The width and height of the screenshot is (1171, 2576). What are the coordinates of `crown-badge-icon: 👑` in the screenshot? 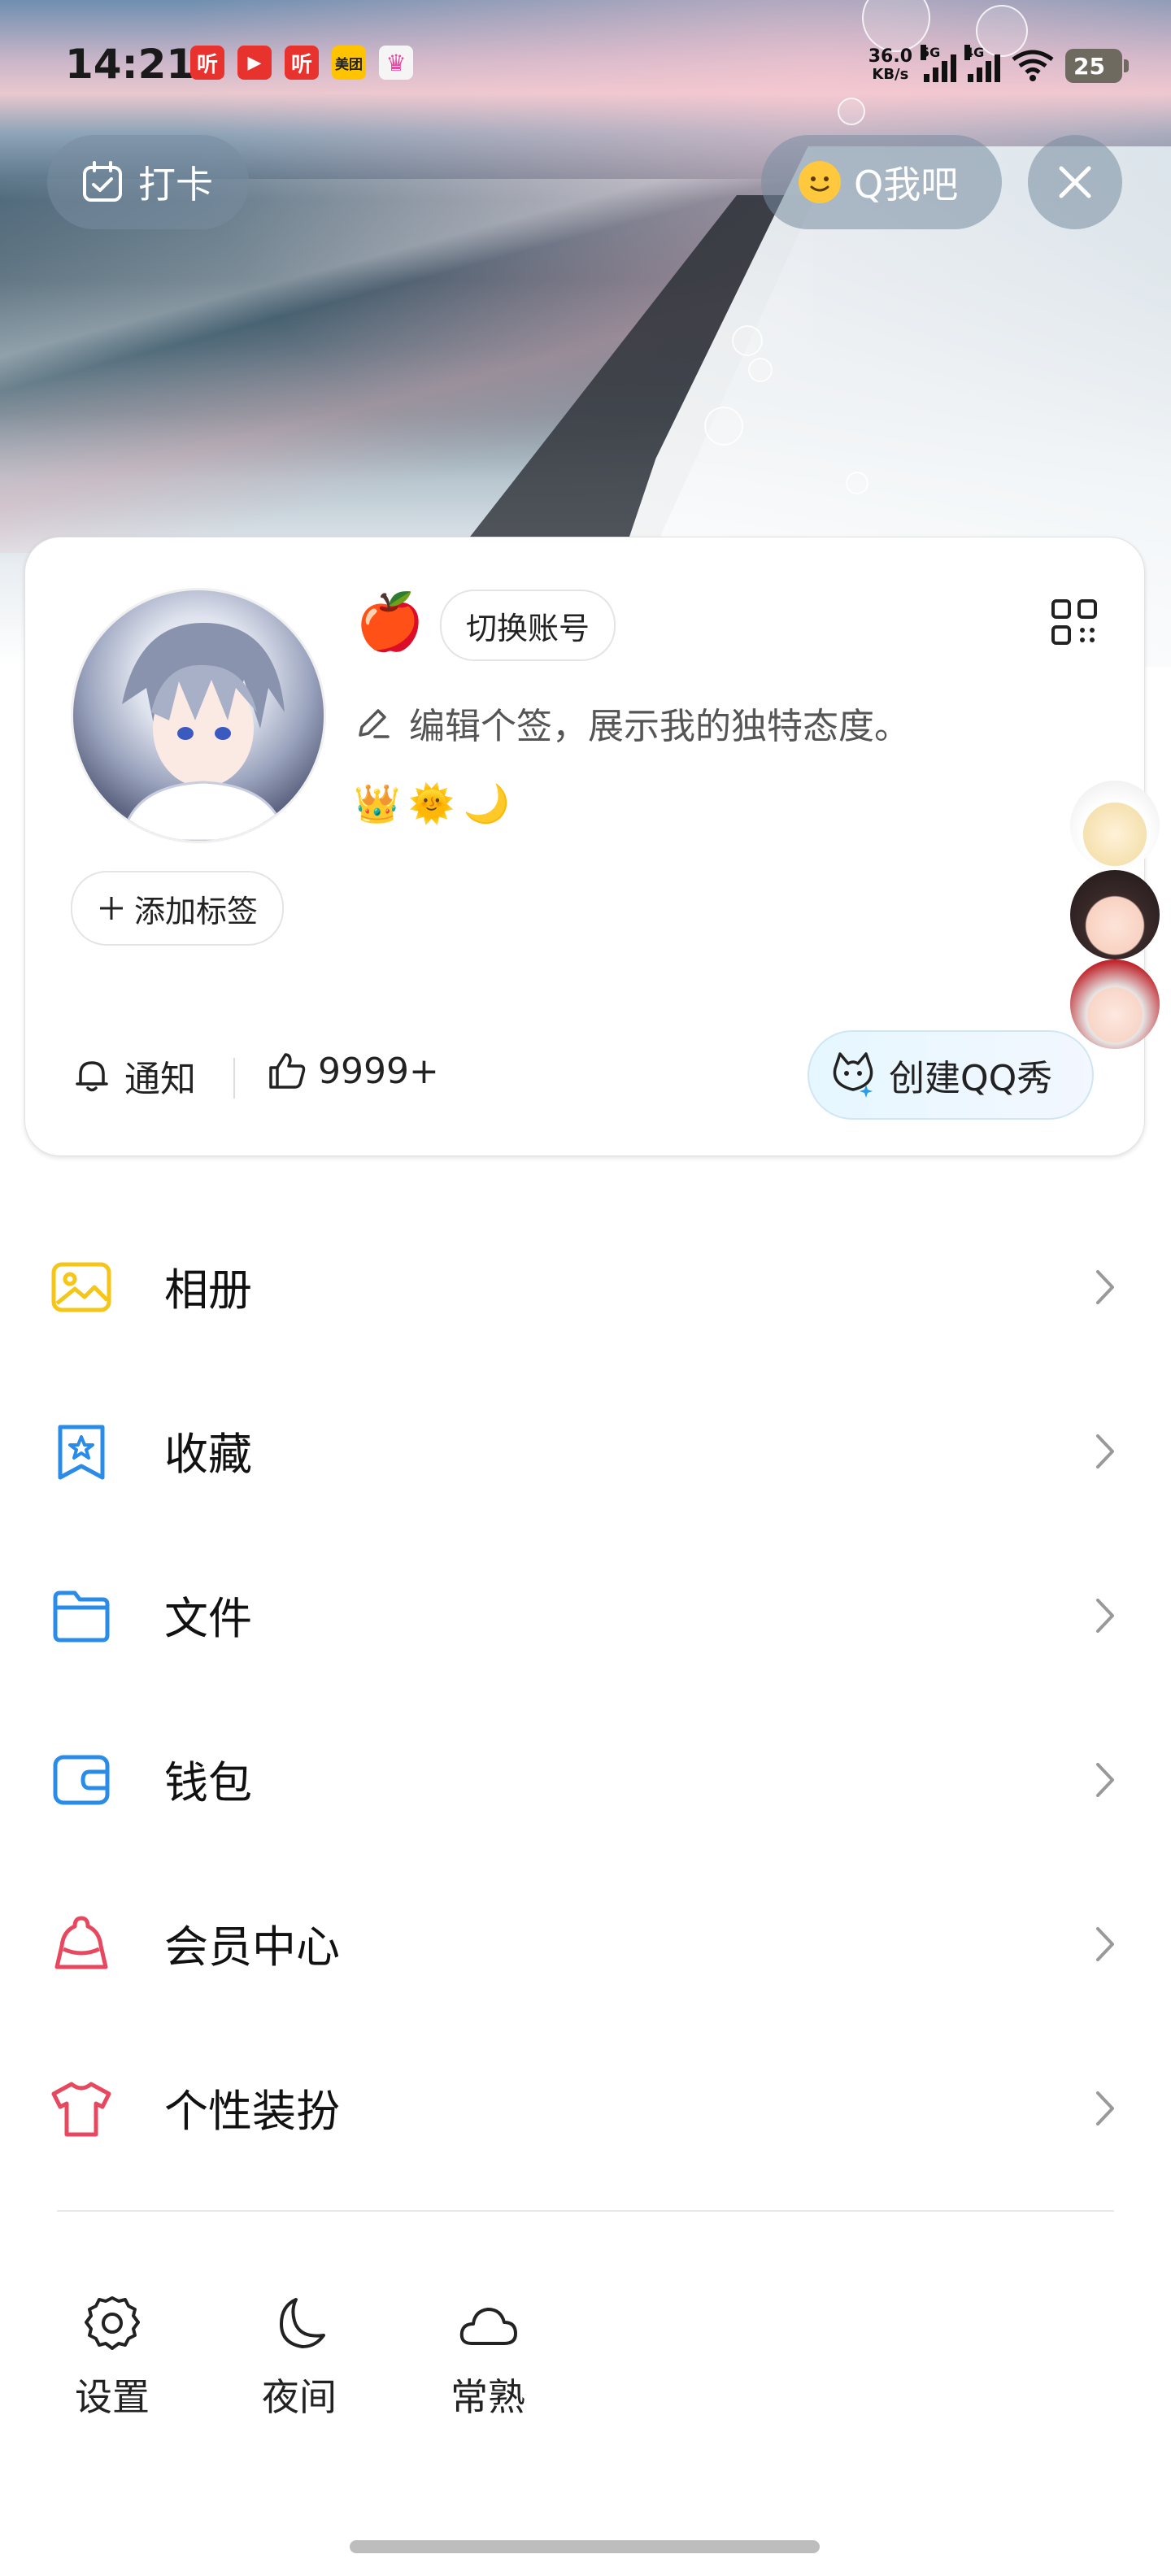 It's located at (377, 803).